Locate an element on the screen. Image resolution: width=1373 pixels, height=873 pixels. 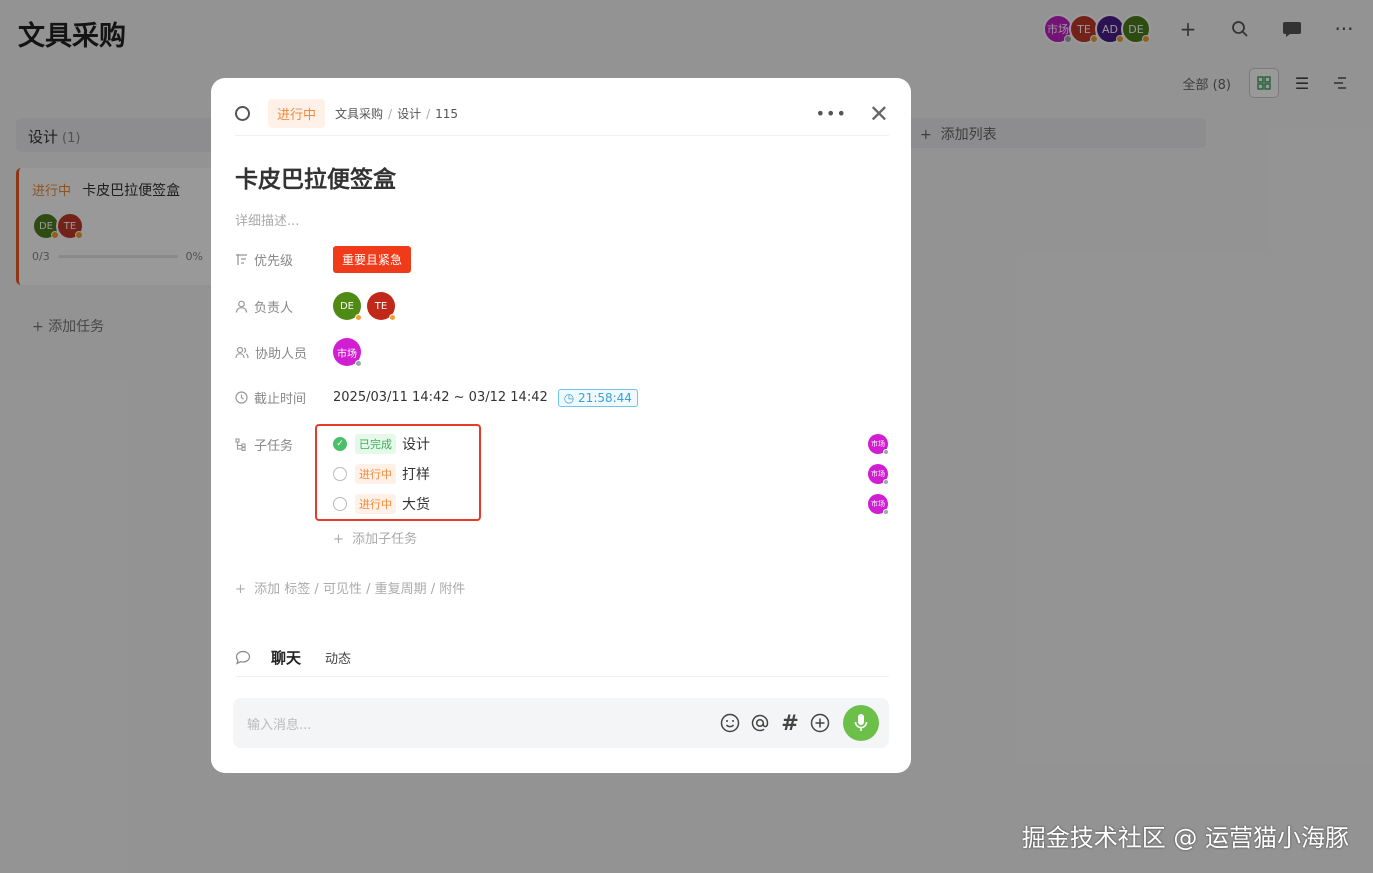
modal-header: 进行中 文具采购 / 设计/115 ••• ✕ is located at coordinates (562, 116).